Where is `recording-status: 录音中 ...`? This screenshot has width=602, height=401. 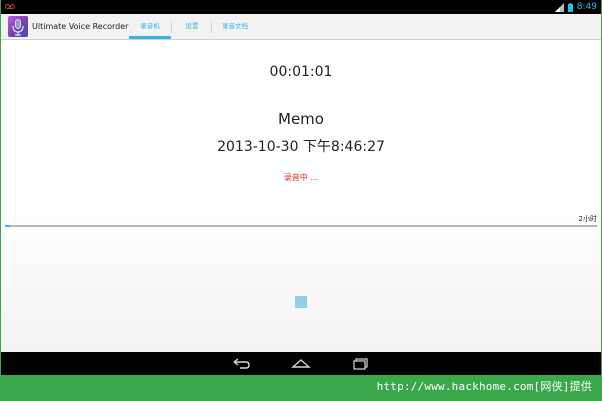 recording-status: 录音中 ... is located at coordinates (301, 177).